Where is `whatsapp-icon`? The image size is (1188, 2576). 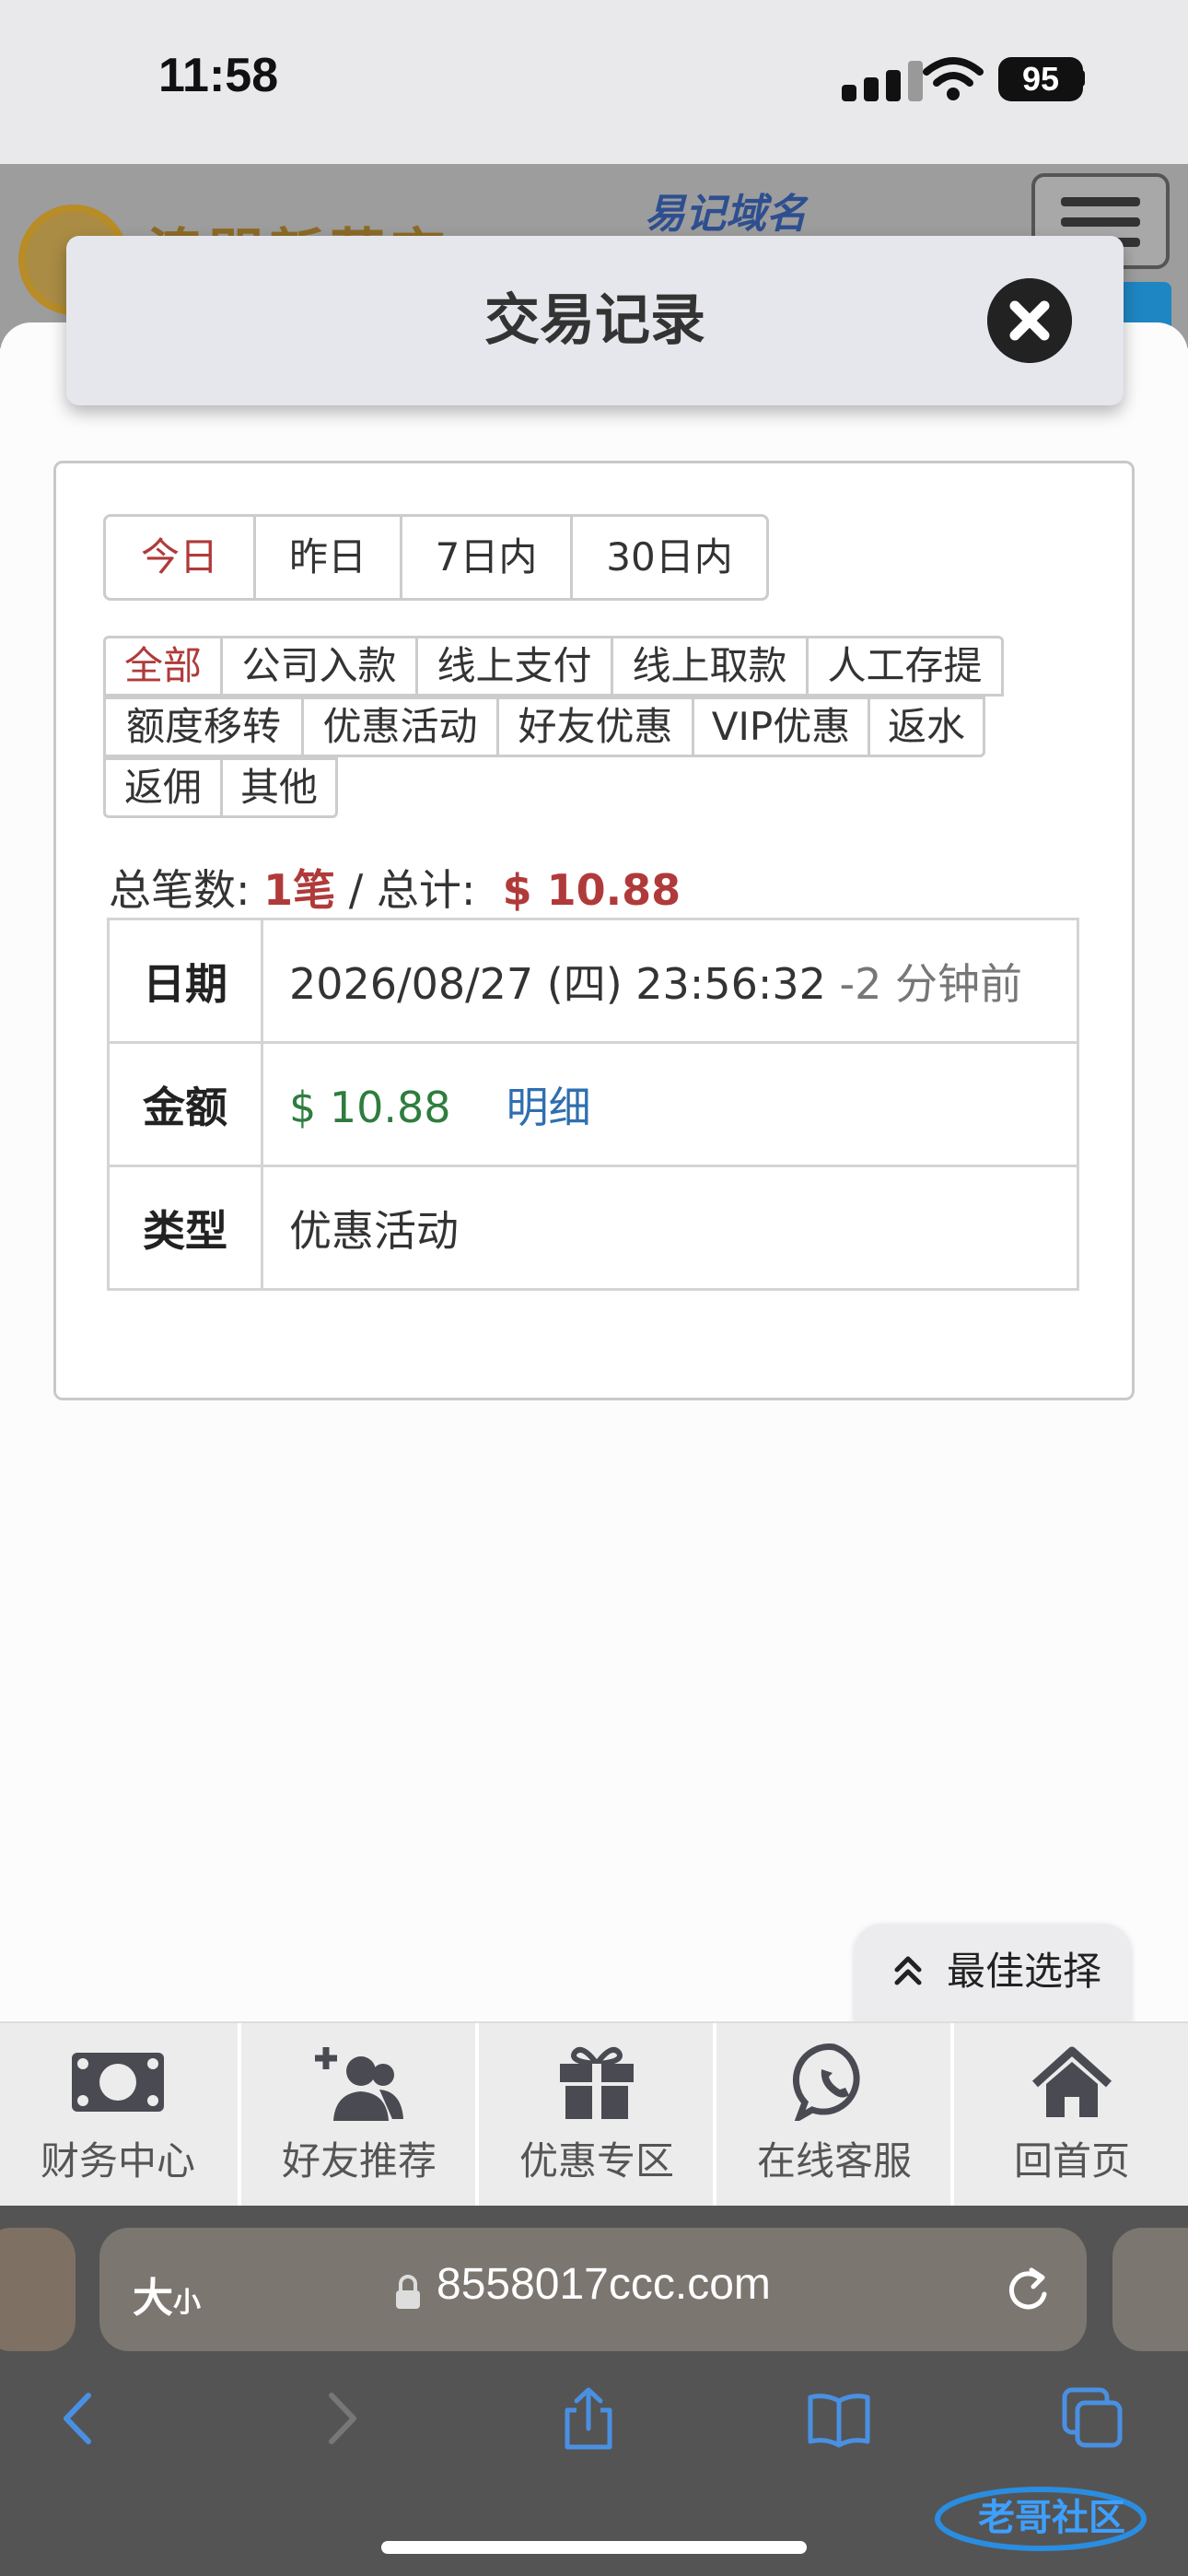 whatsapp-icon is located at coordinates (826, 2082).